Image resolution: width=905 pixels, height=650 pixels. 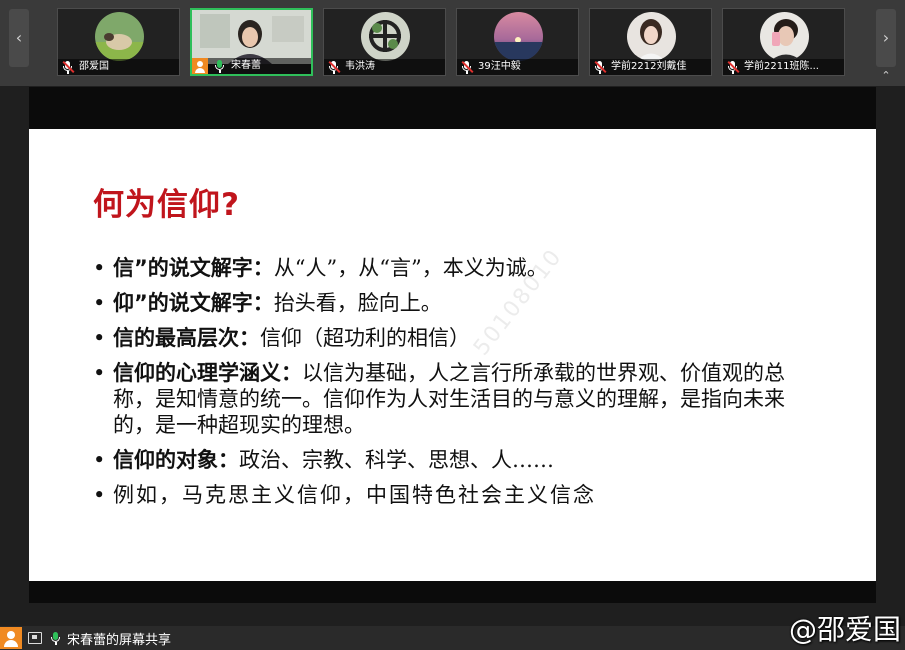 I want to click on participant-tile-active: 宋春蕾, so click(x=251, y=42).